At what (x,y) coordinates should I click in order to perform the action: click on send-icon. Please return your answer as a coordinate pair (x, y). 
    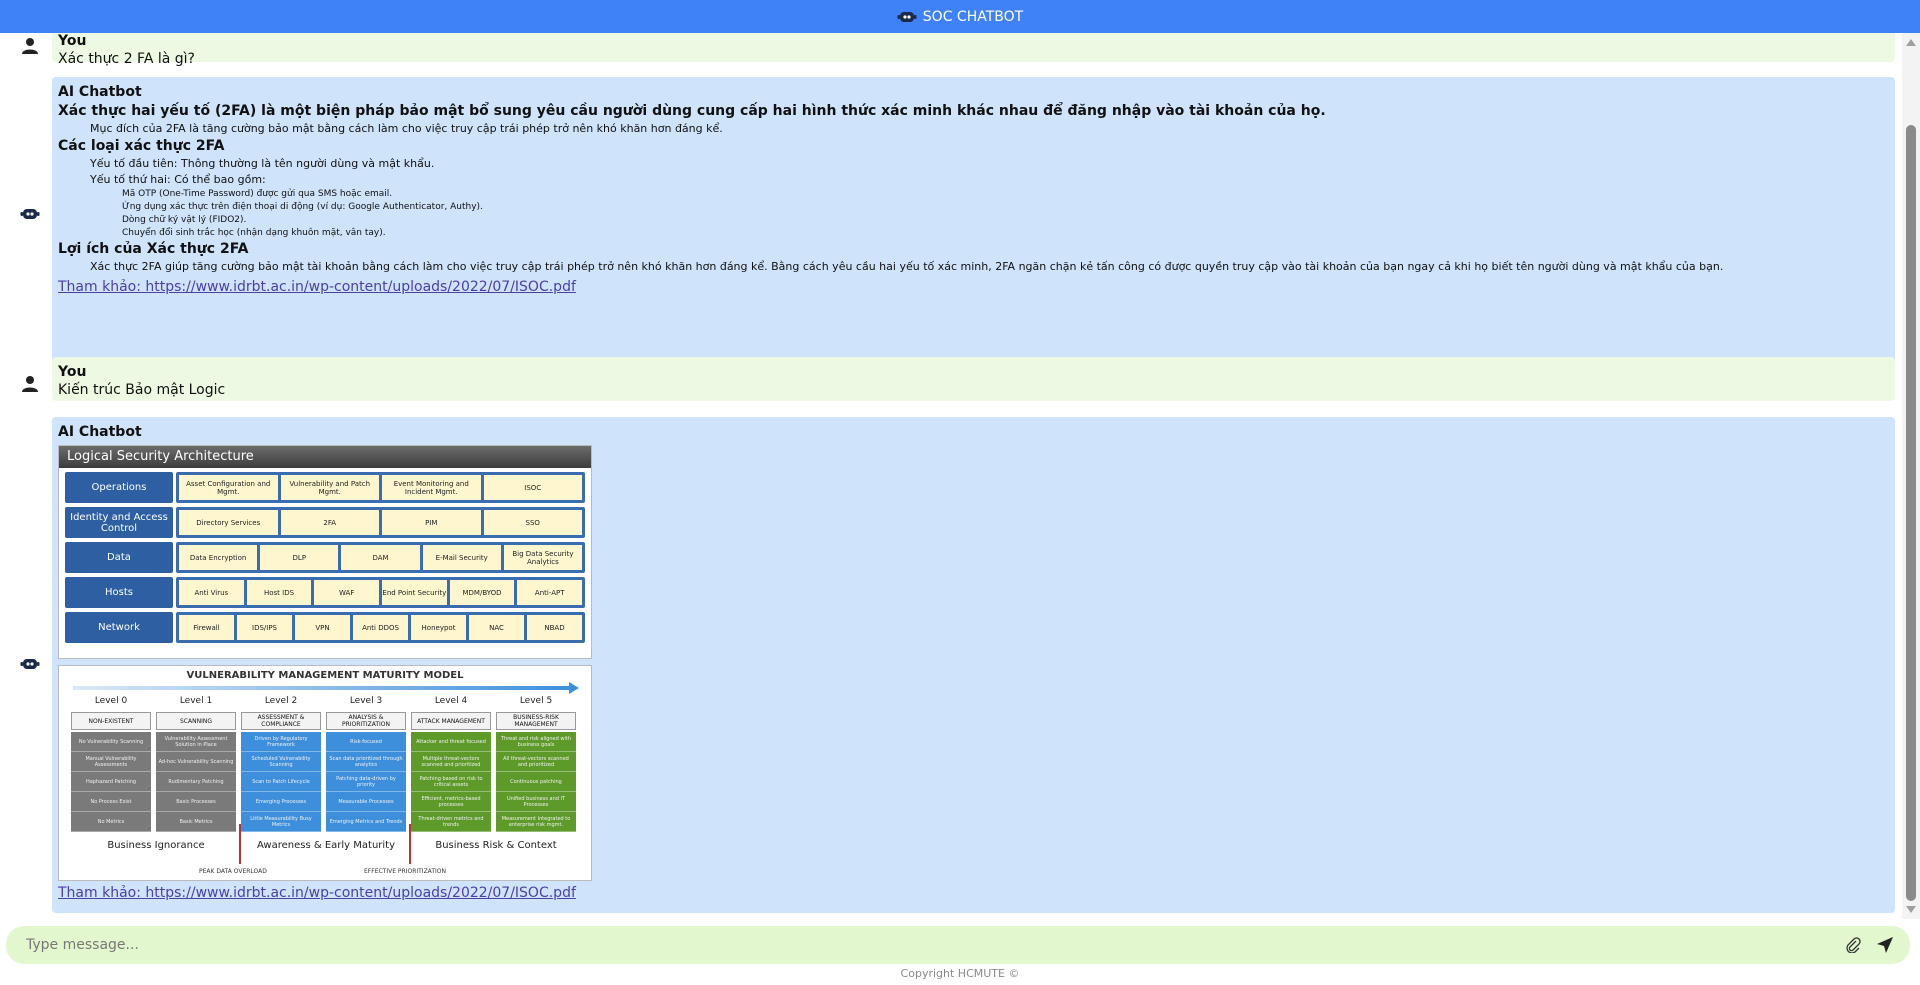
    Looking at the image, I should click on (1885, 945).